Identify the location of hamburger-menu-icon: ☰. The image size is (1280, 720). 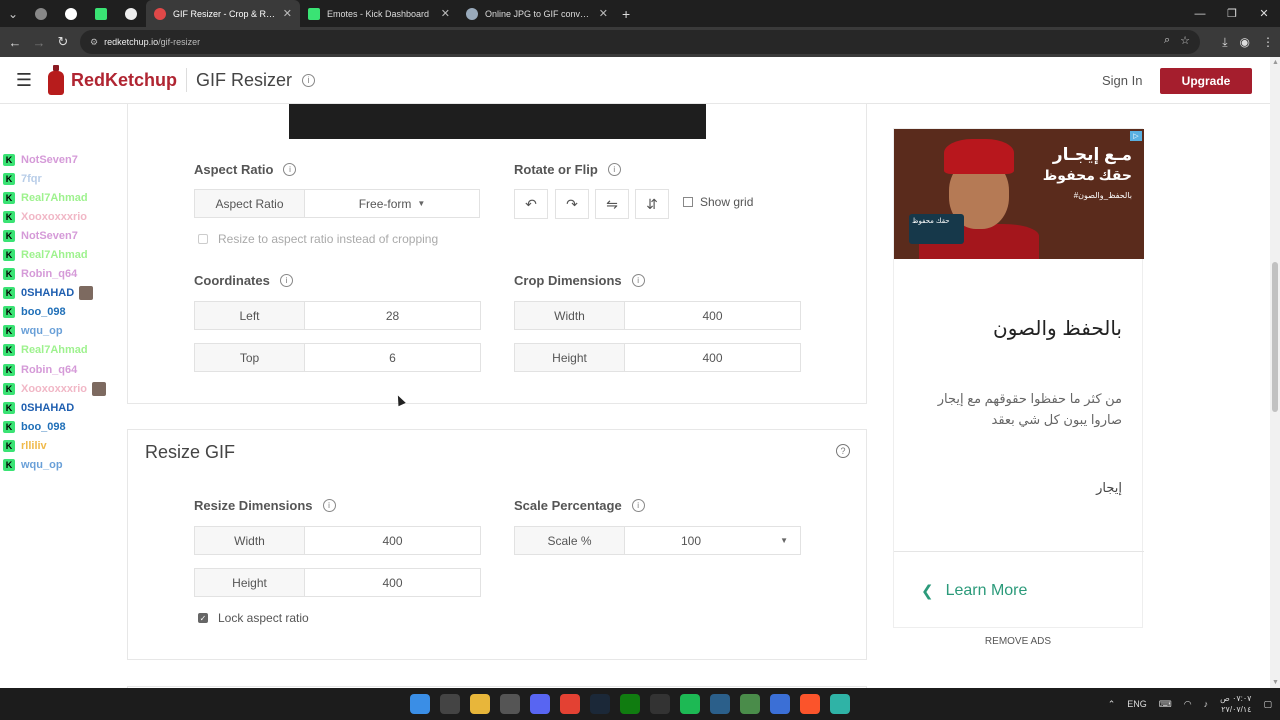
(24, 80).